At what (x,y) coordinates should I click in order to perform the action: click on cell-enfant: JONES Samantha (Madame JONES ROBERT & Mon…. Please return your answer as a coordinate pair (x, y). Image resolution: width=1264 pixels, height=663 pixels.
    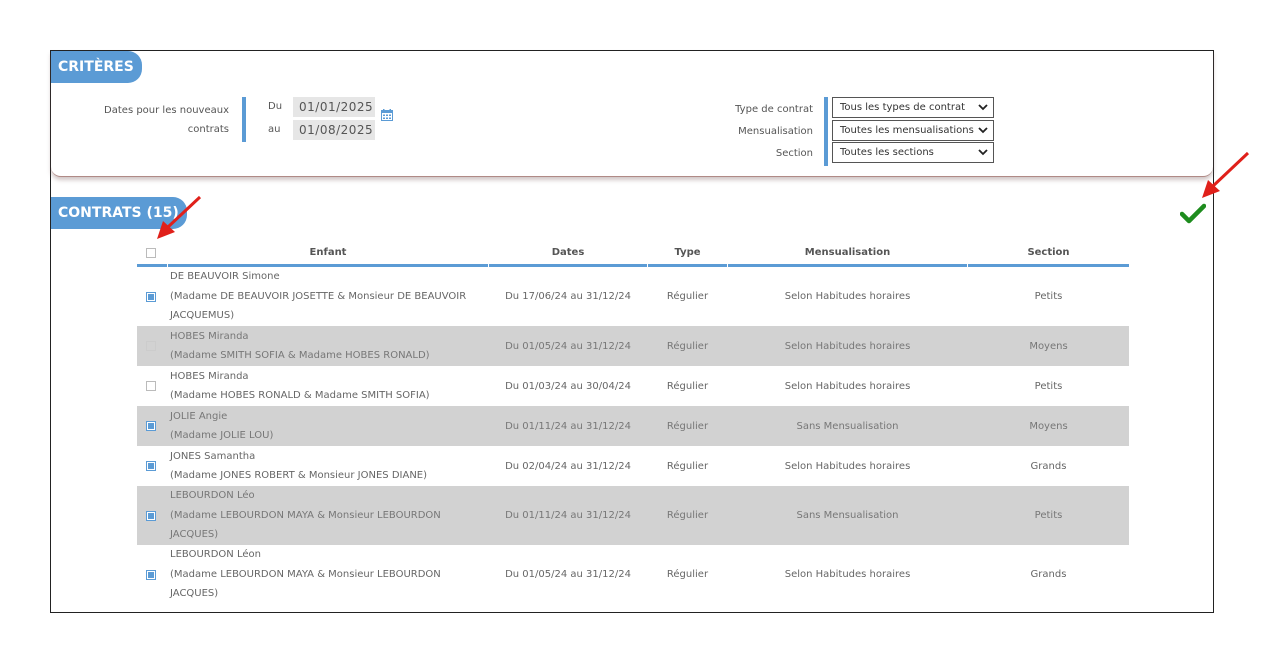
    Looking at the image, I should click on (298, 466).